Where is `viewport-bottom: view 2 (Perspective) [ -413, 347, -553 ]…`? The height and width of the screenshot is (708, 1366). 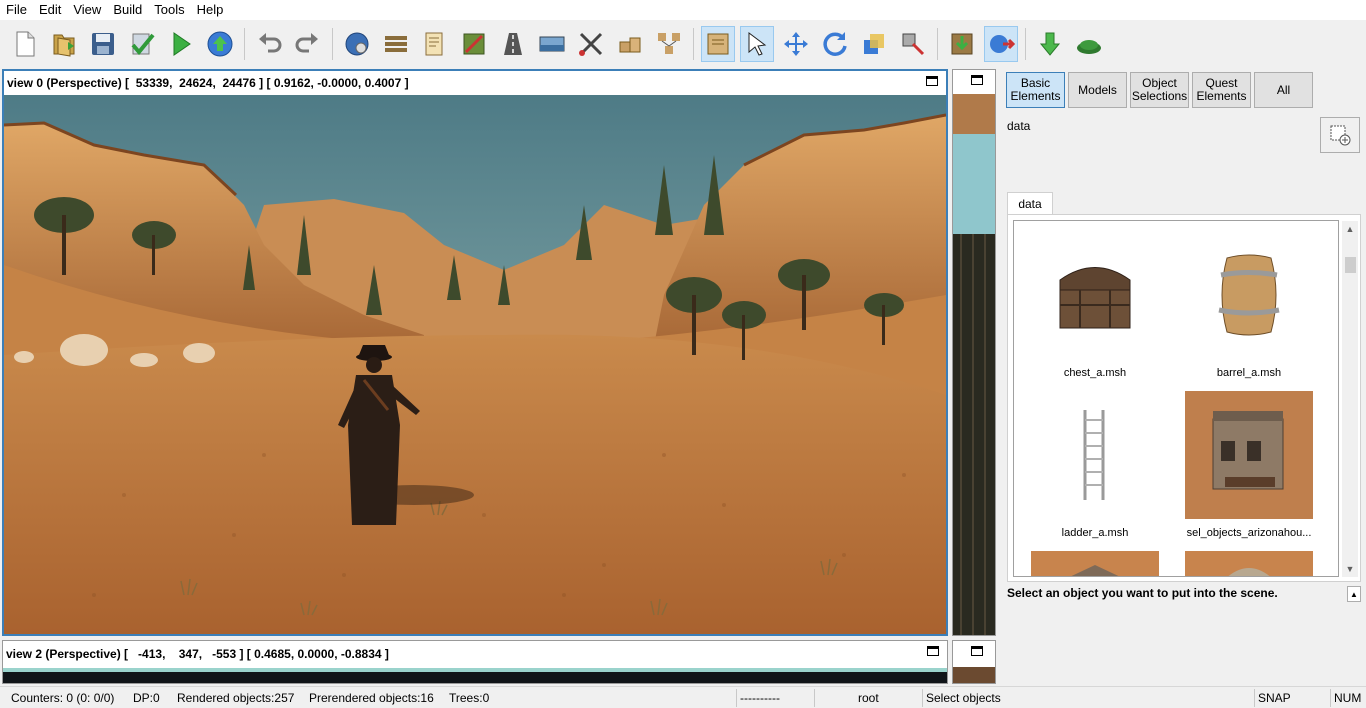 viewport-bottom: view 2 (Perspective) [ -413, 347, -553 ]… is located at coordinates (475, 662).